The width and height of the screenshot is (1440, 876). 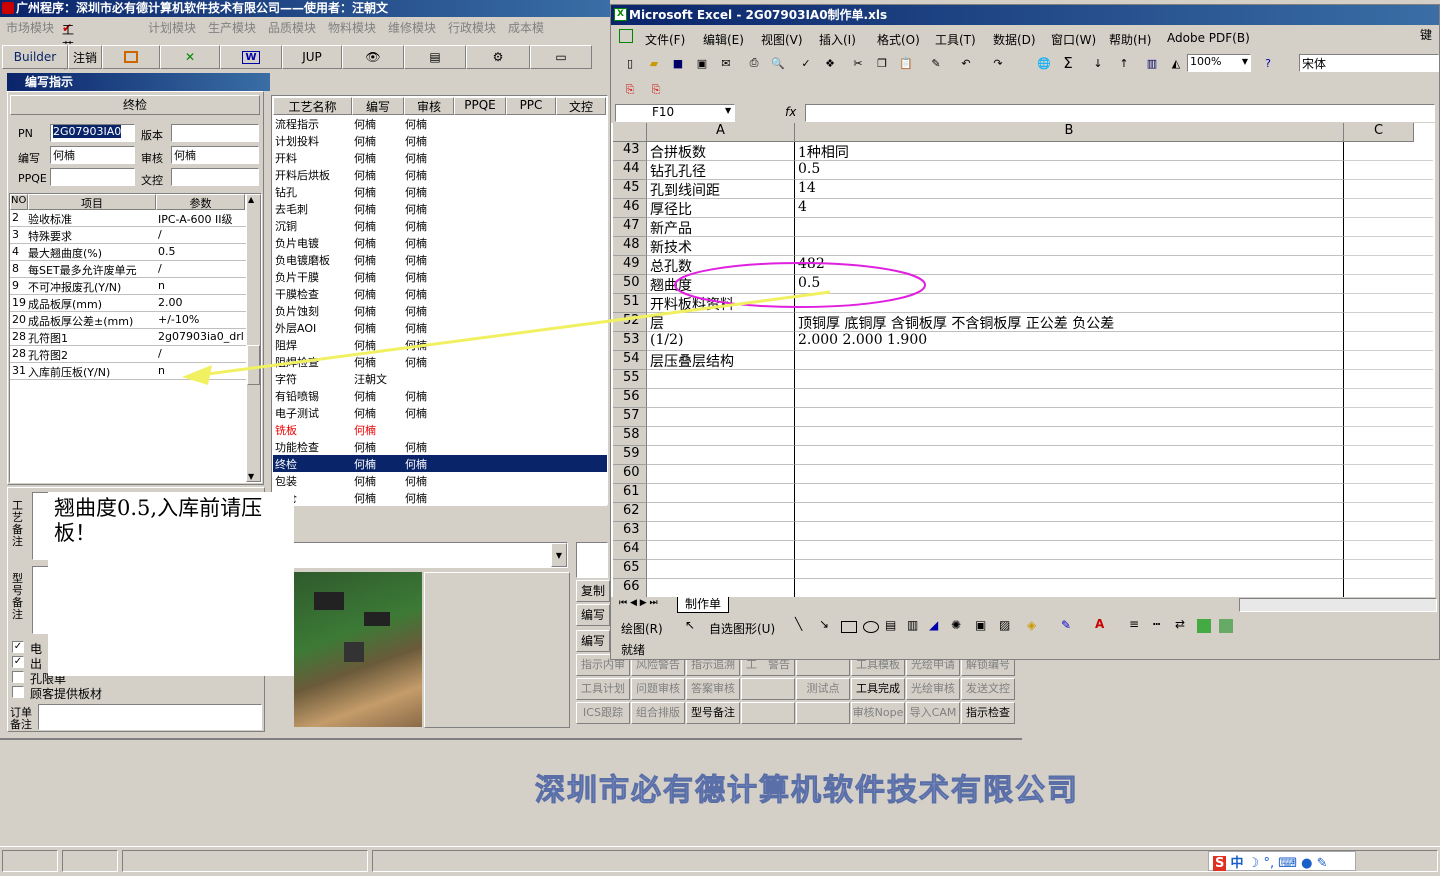 I want to click on annotation-overlay, so click(x=554, y=323).